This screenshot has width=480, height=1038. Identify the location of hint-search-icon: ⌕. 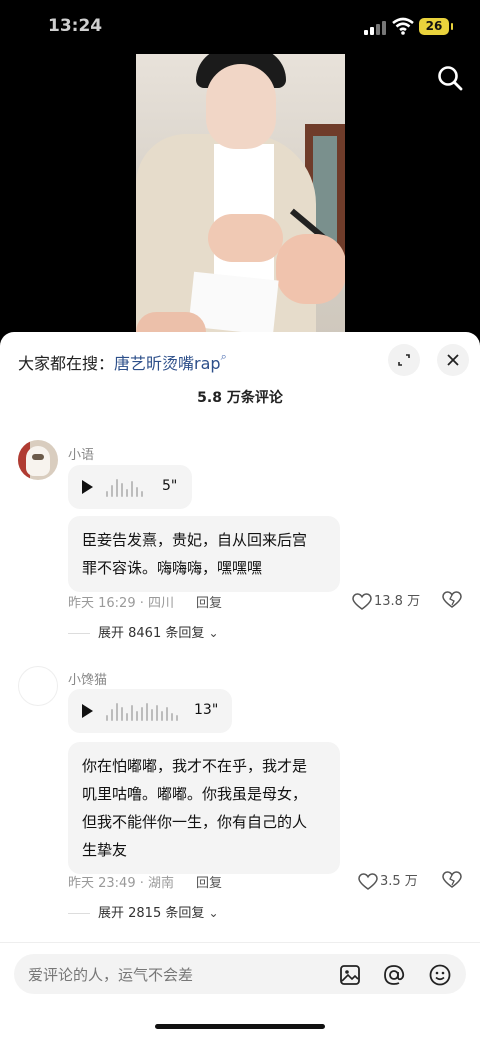
(223, 356).